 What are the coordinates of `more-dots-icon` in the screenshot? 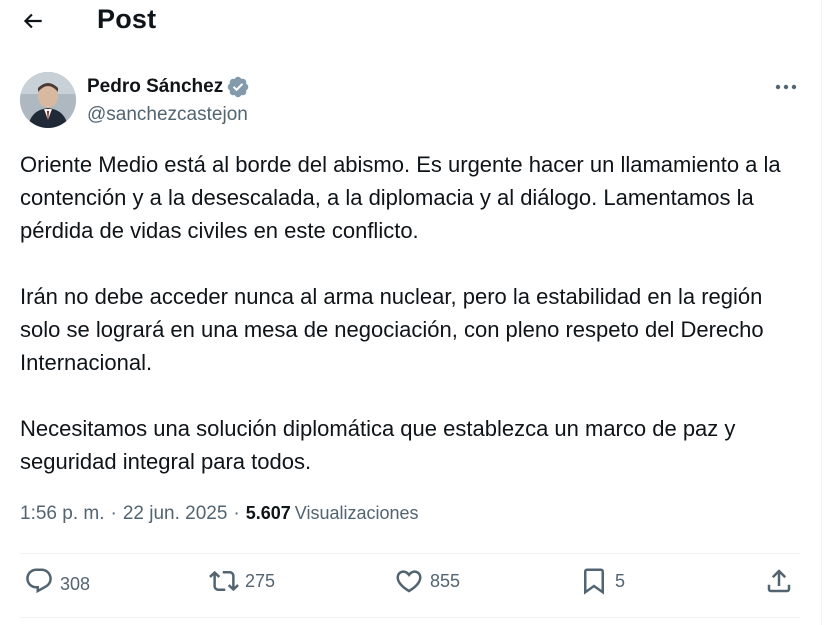 It's located at (786, 87).